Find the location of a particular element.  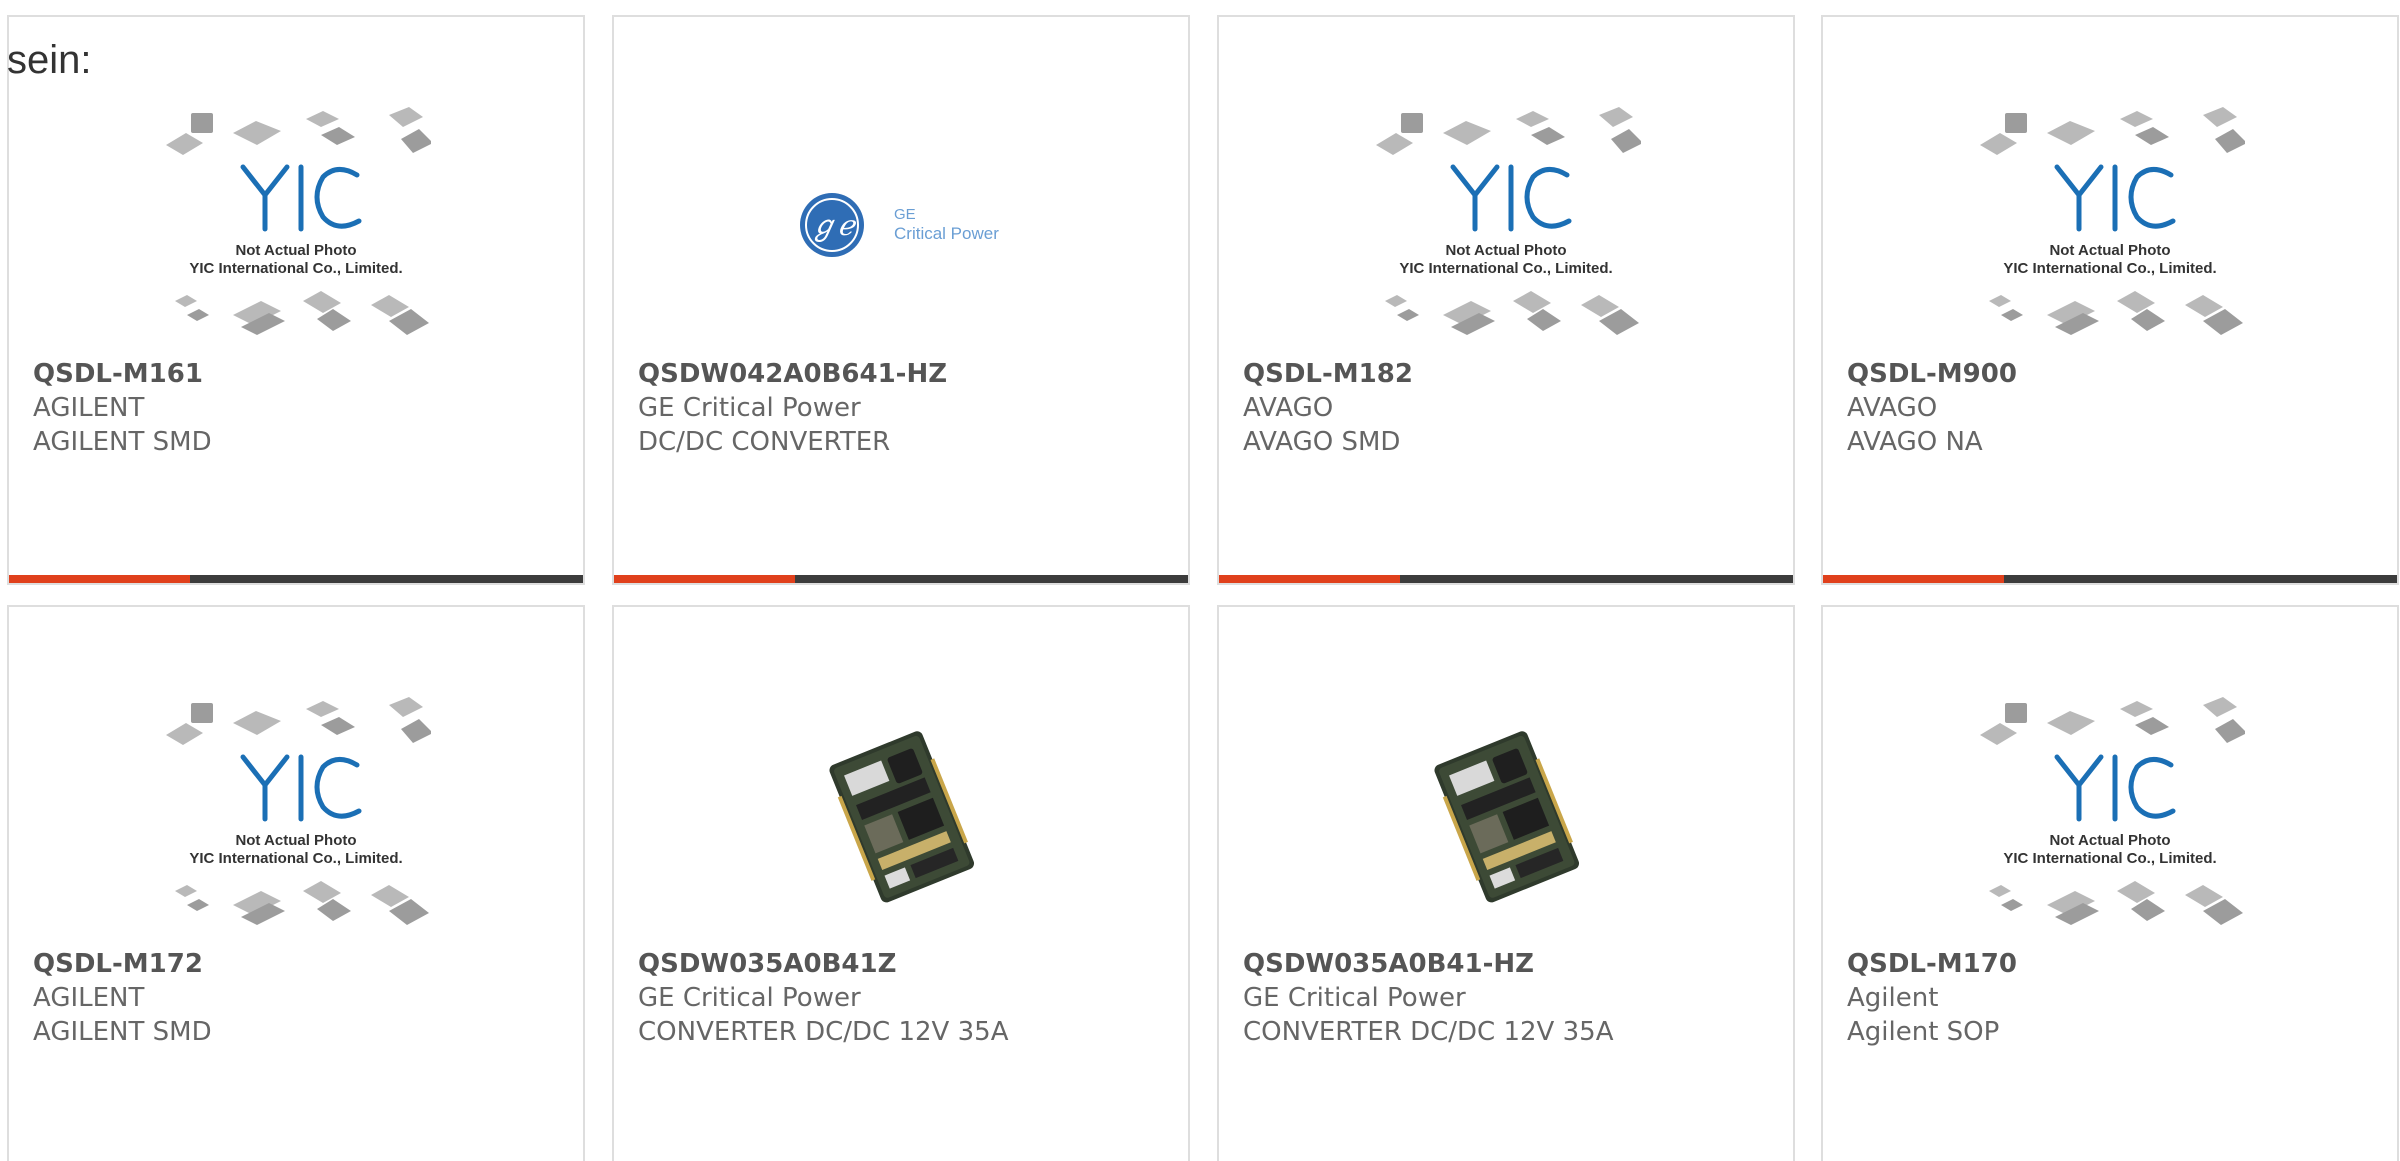

product-photo: ℊℯ GE Critical Power is located at coordinates (901, 225).